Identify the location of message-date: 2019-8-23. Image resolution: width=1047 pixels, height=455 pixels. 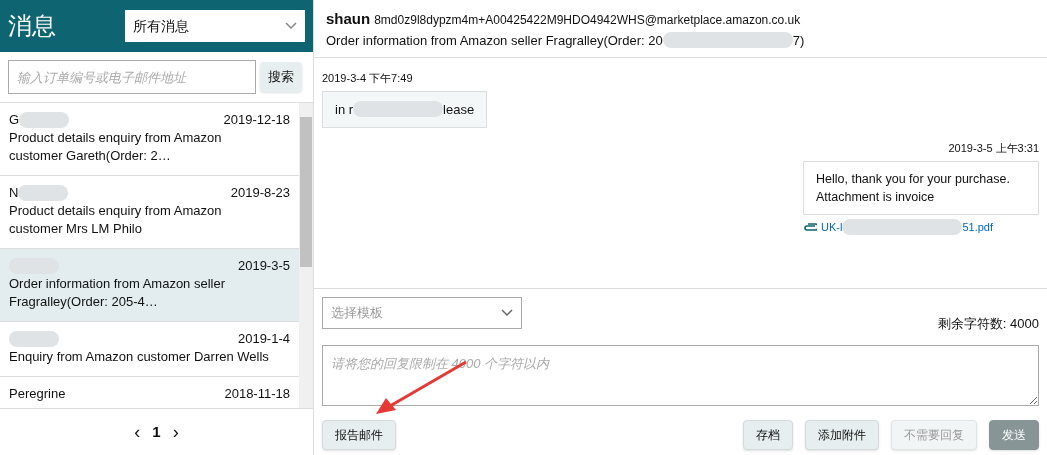
(260, 193).